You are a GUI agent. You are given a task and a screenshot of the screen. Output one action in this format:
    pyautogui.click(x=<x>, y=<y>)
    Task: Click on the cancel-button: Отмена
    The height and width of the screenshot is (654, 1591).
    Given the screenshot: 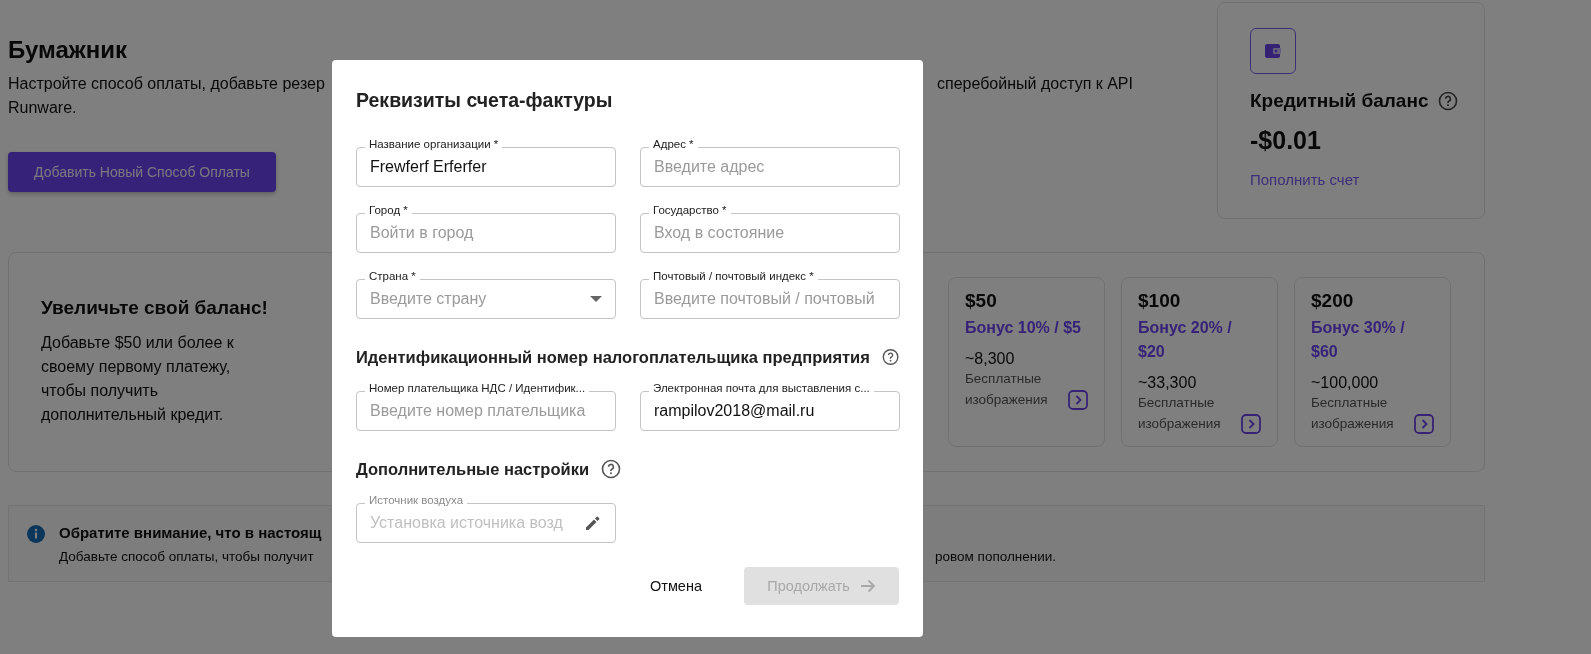 What is the action you would take?
    pyautogui.click(x=675, y=586)
    